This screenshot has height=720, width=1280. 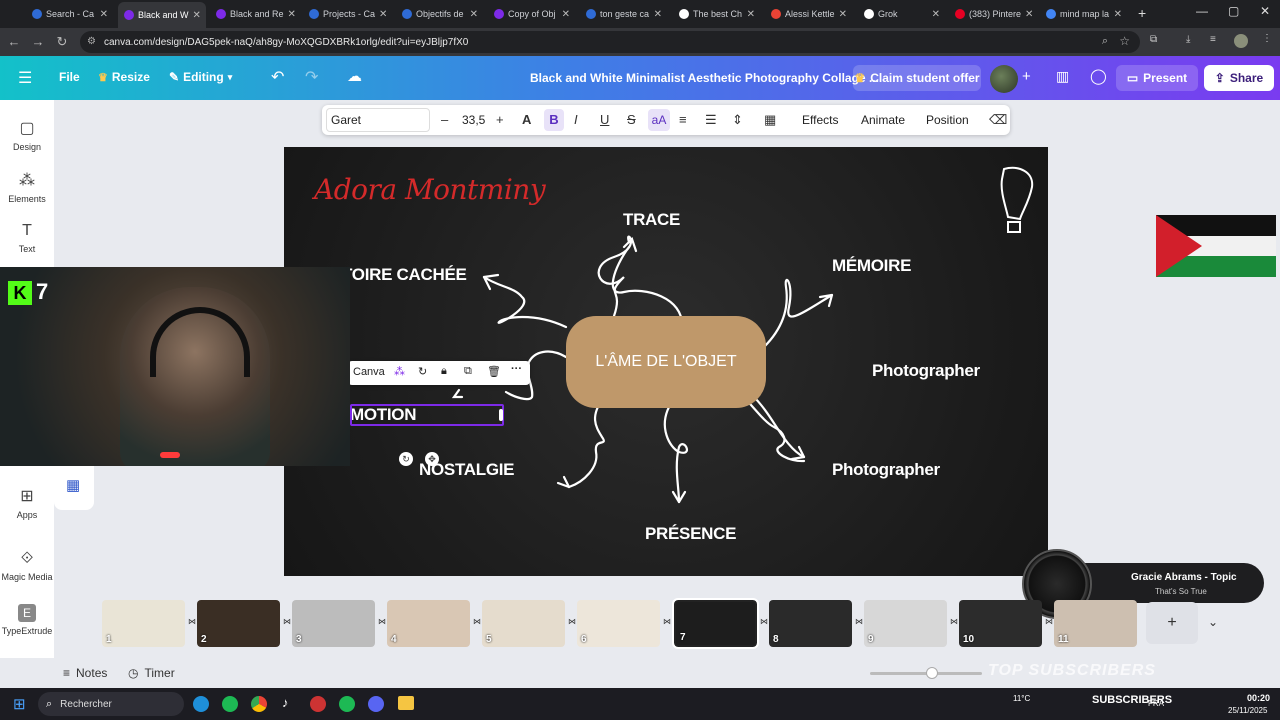 What do you see at coordinates (473, 120) in the screenshot?
I see `font-size-input: 33,5` at bounding box center [473, 120].